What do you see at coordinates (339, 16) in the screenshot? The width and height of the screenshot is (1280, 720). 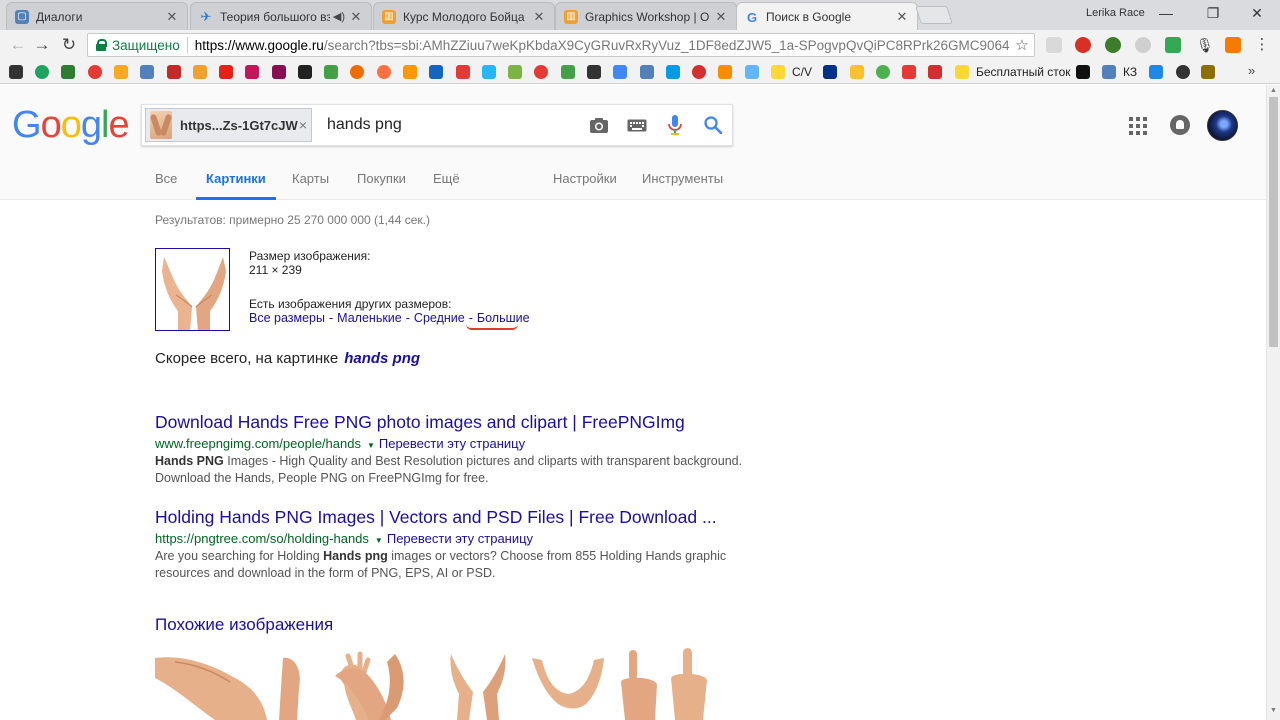 I see `audio-playing-icon: ◀)` at bounding box center [339, 16].